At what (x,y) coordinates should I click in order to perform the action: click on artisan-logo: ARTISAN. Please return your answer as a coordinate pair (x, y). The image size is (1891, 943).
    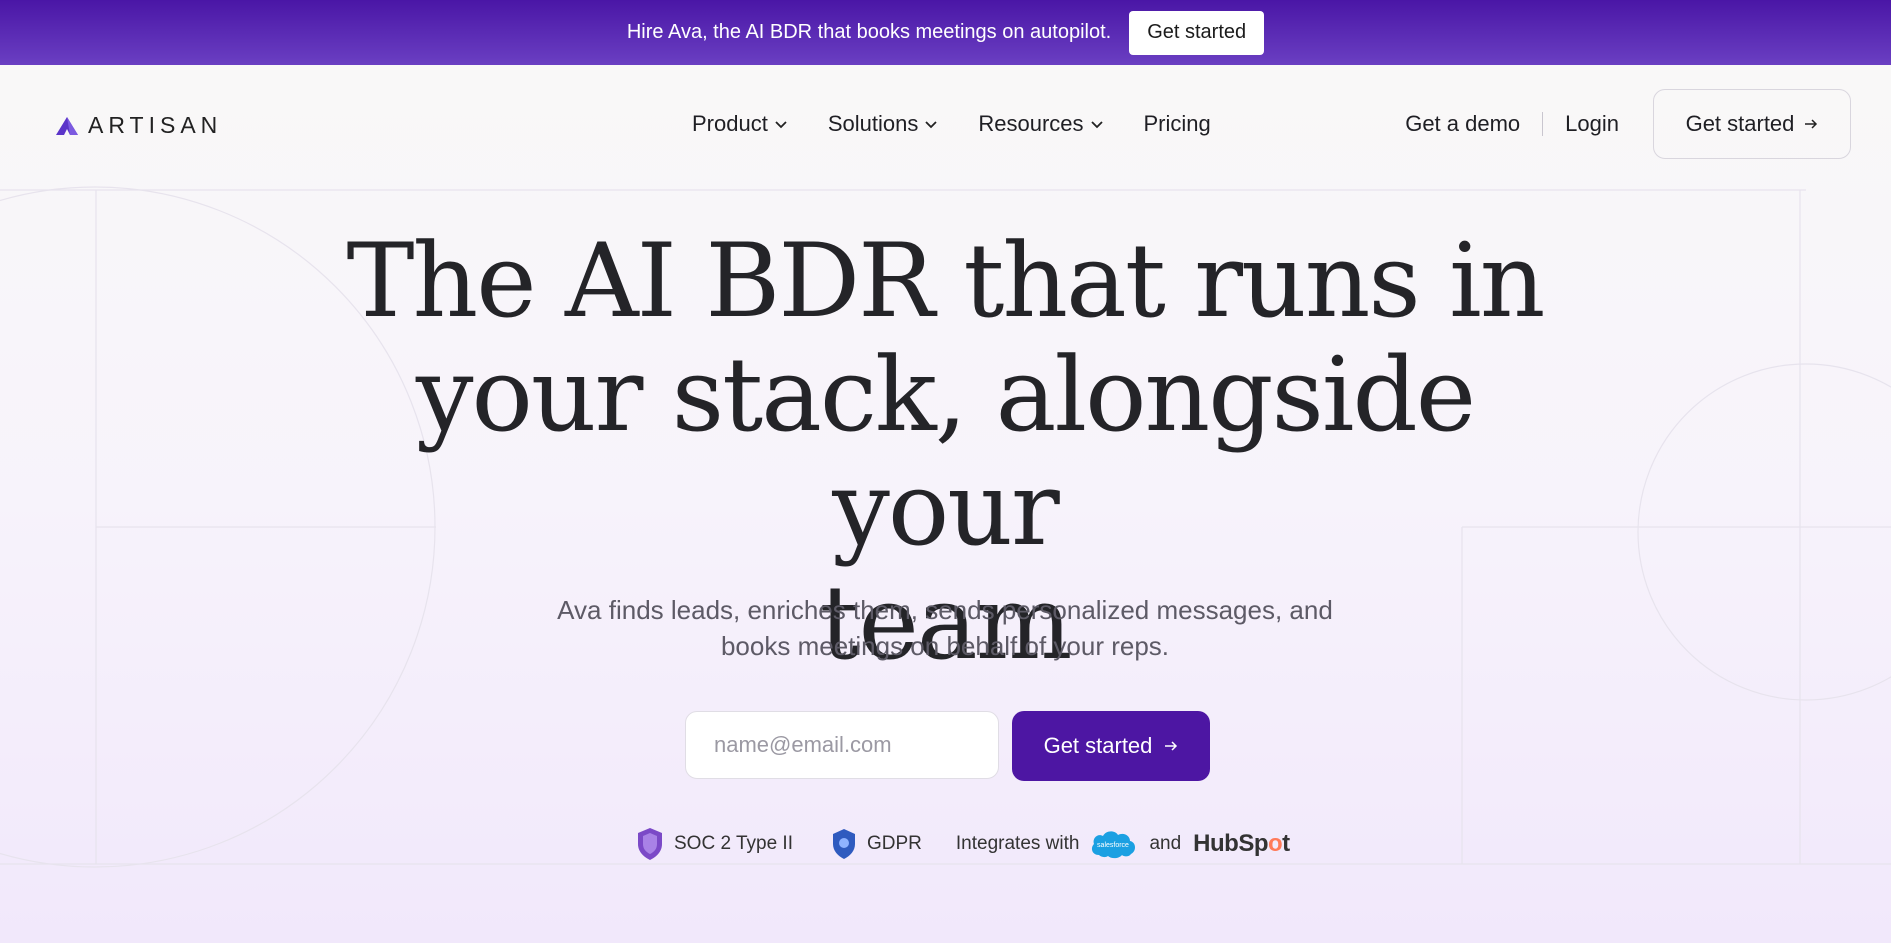
    Looking at the image, I should click on (139, 125).